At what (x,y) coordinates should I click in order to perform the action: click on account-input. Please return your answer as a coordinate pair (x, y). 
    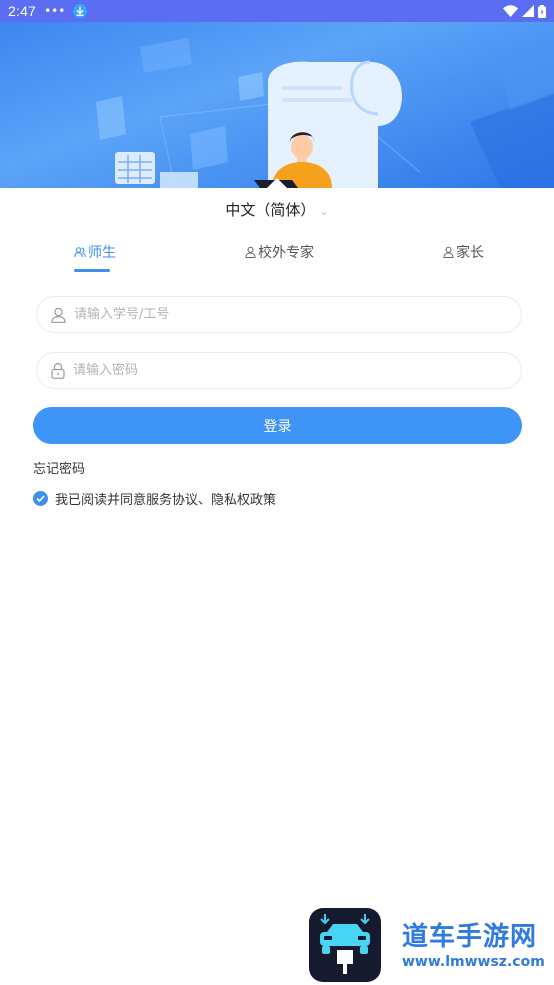
    Looking at the image, I should click on (284, 314).